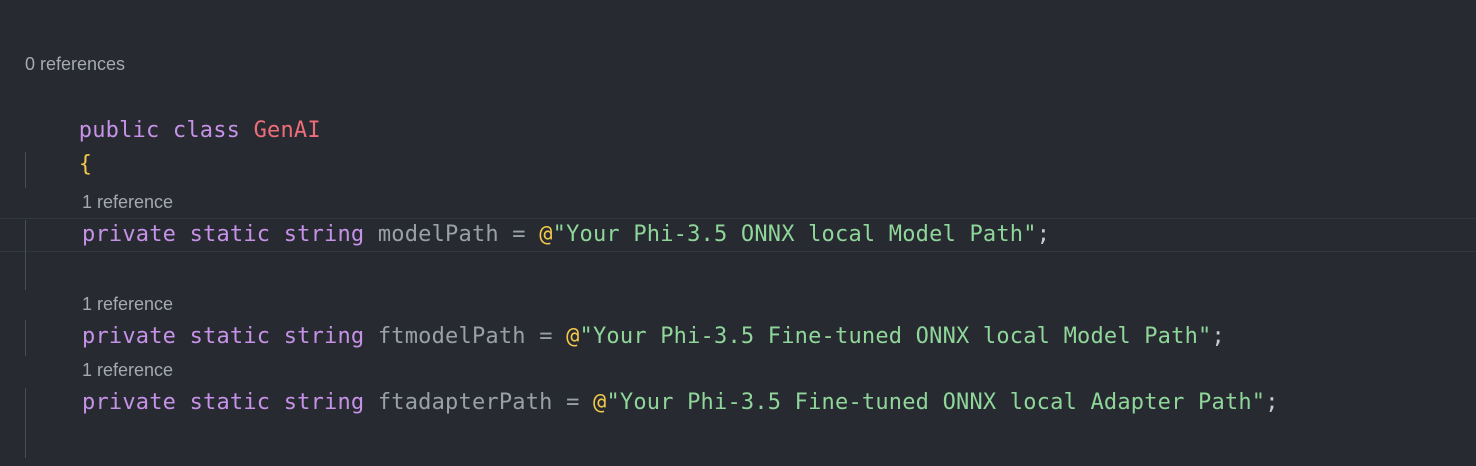  I want to click on code-lens-references: 0 references, so click(75, 64).